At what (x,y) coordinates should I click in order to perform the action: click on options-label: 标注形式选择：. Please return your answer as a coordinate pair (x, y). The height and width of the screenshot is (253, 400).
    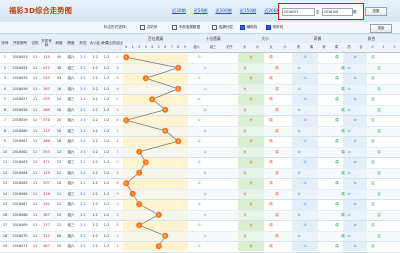
    Looking at the image, I should click on (117, 27).